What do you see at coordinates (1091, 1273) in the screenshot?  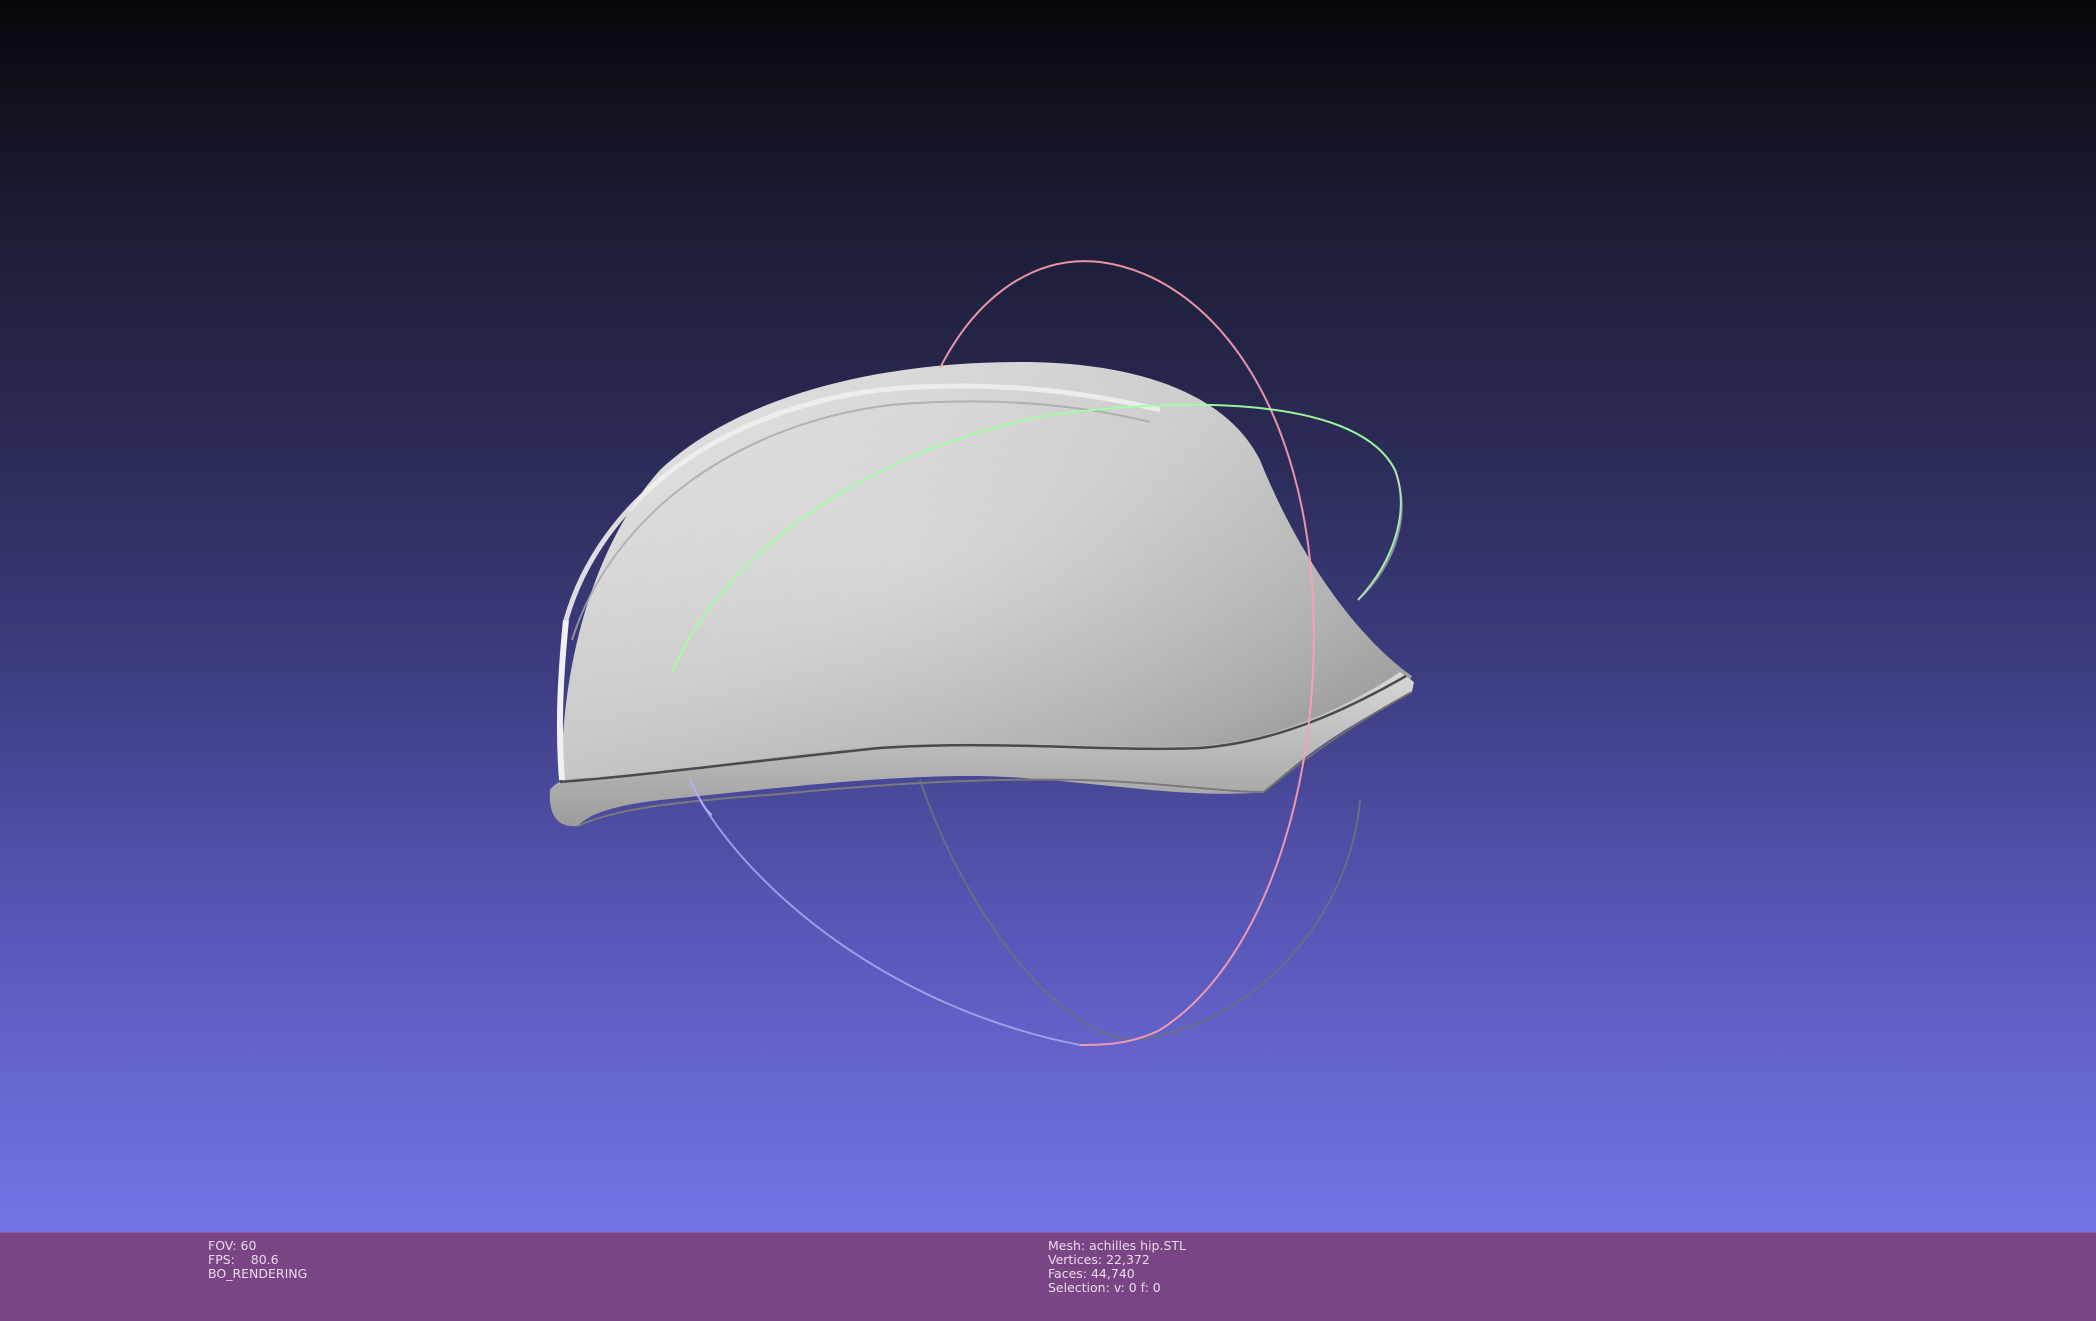 I see `faces-readout: Faces: 44,740` at bounding box center [1091, 1273].